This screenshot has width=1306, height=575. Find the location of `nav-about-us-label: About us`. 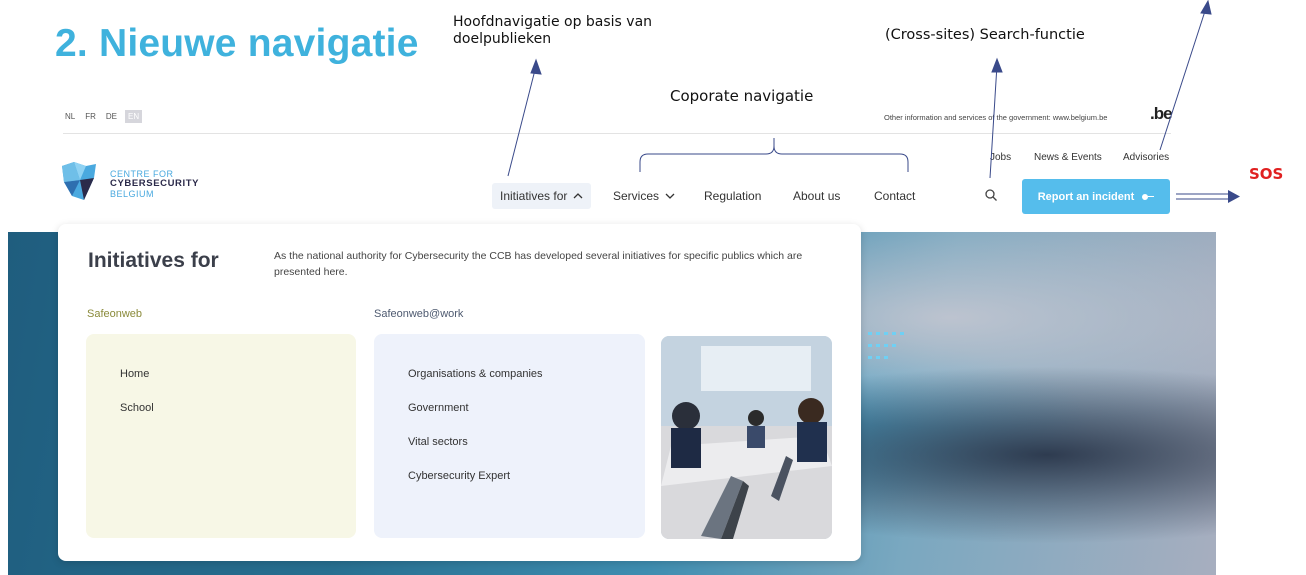

nav-about-us-label: About us is located at coordinates (817, 196).